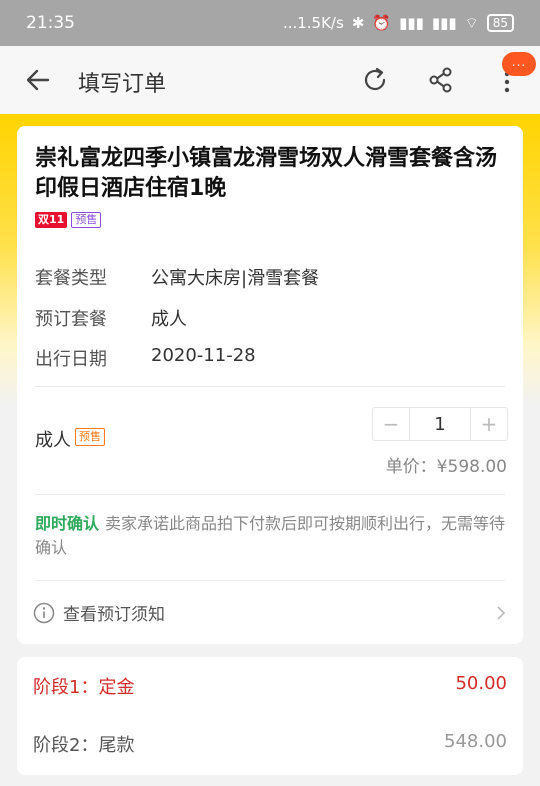  Describe the element at coordinates (84, 687) in the screenshot. I see `stage-deposit-label: 阶段1：定金` at that location.